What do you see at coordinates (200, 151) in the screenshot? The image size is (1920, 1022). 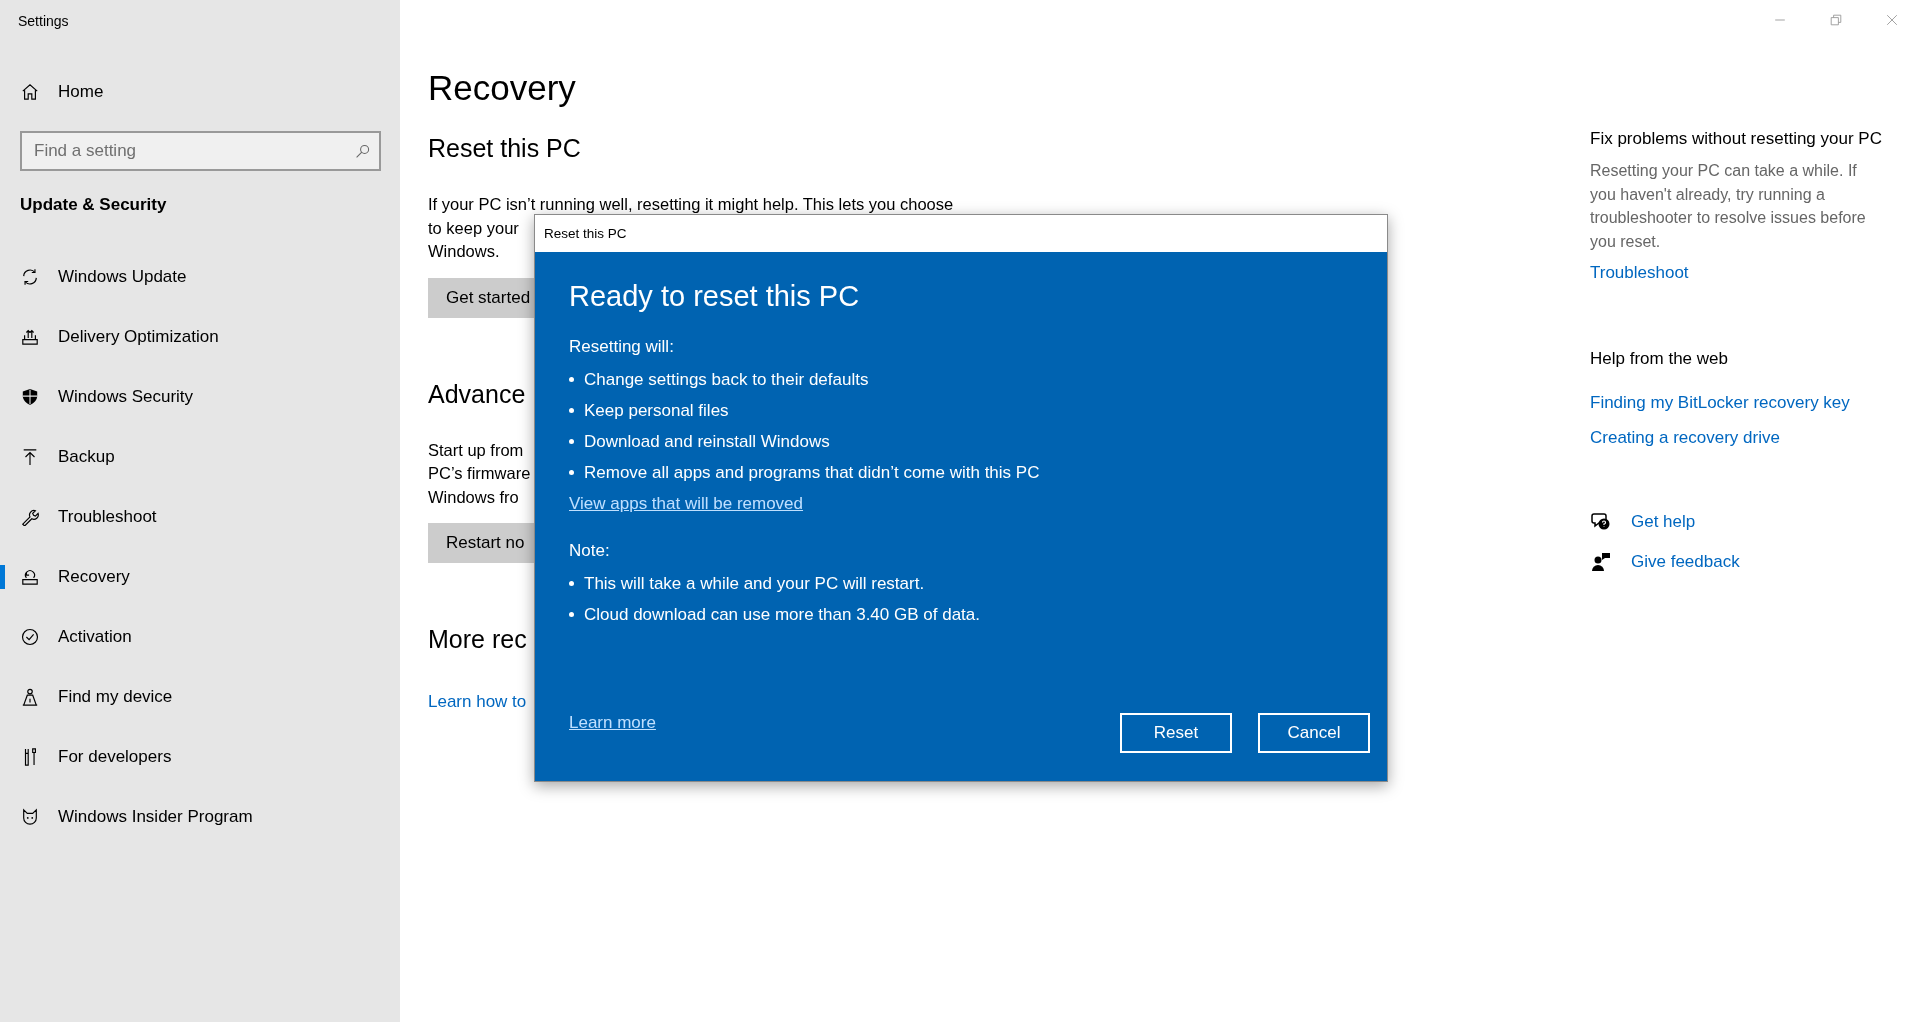 I see `search-field: Find a setting` at bounding box center [200, 151].